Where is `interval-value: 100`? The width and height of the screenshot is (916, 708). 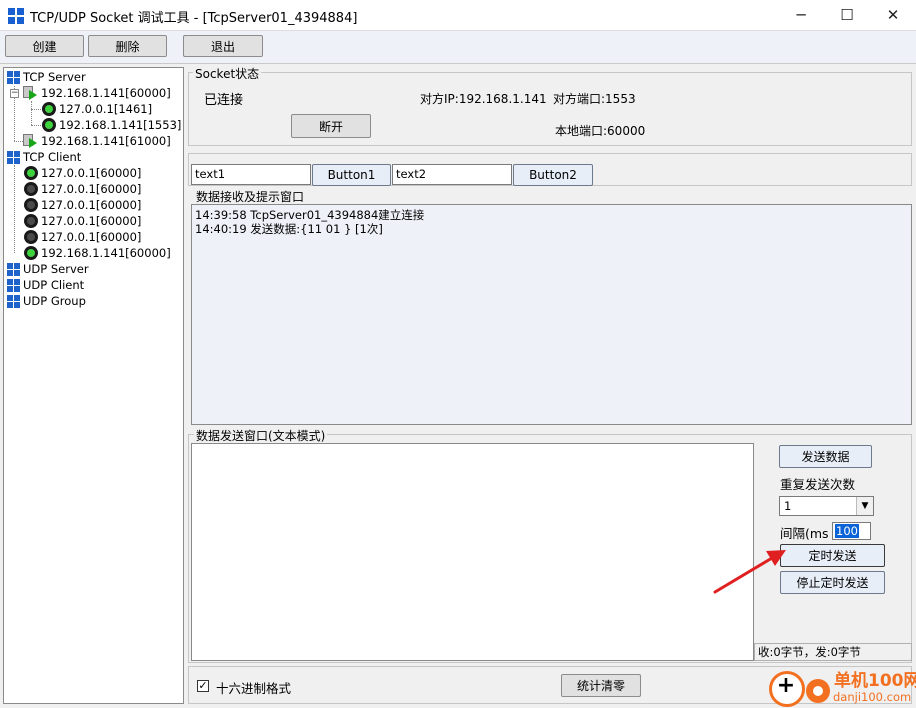 interval-value: 100 is located at coordinates (847, 531).